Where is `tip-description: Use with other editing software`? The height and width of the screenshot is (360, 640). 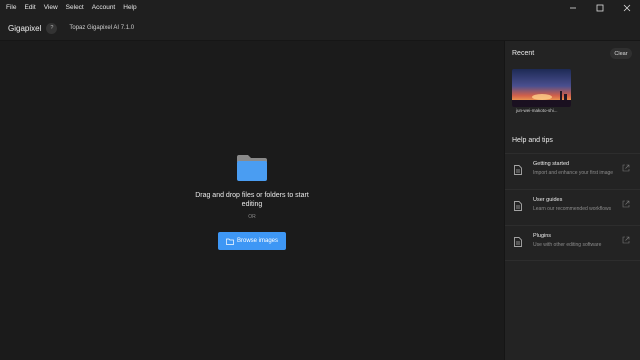 tip-description: Use with other editing software is located at coordinates (567, 245).